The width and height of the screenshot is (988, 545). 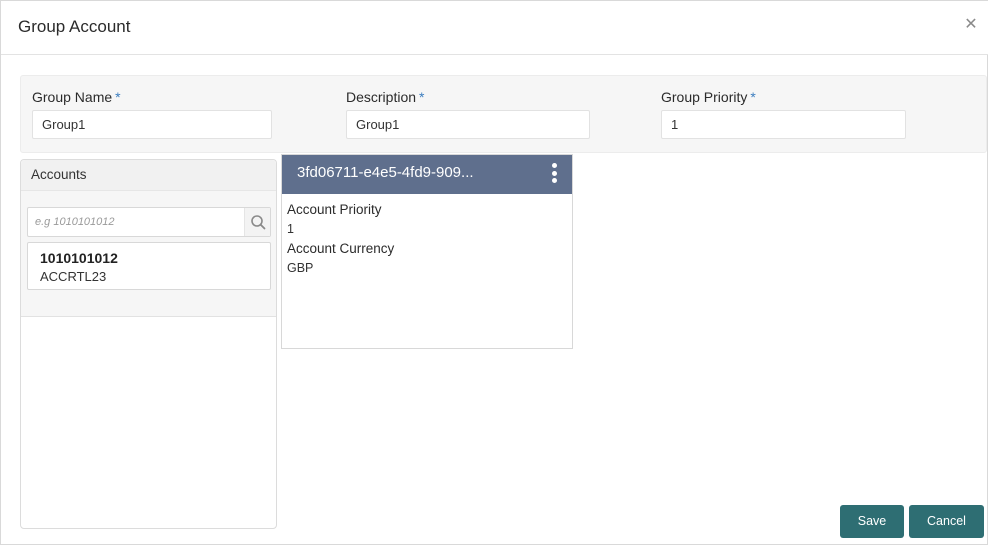 What do you see at coordinates (334, 209) in the screenshot?
I see `account-priority-label: Account Priority` at bounding box center [334, 209].